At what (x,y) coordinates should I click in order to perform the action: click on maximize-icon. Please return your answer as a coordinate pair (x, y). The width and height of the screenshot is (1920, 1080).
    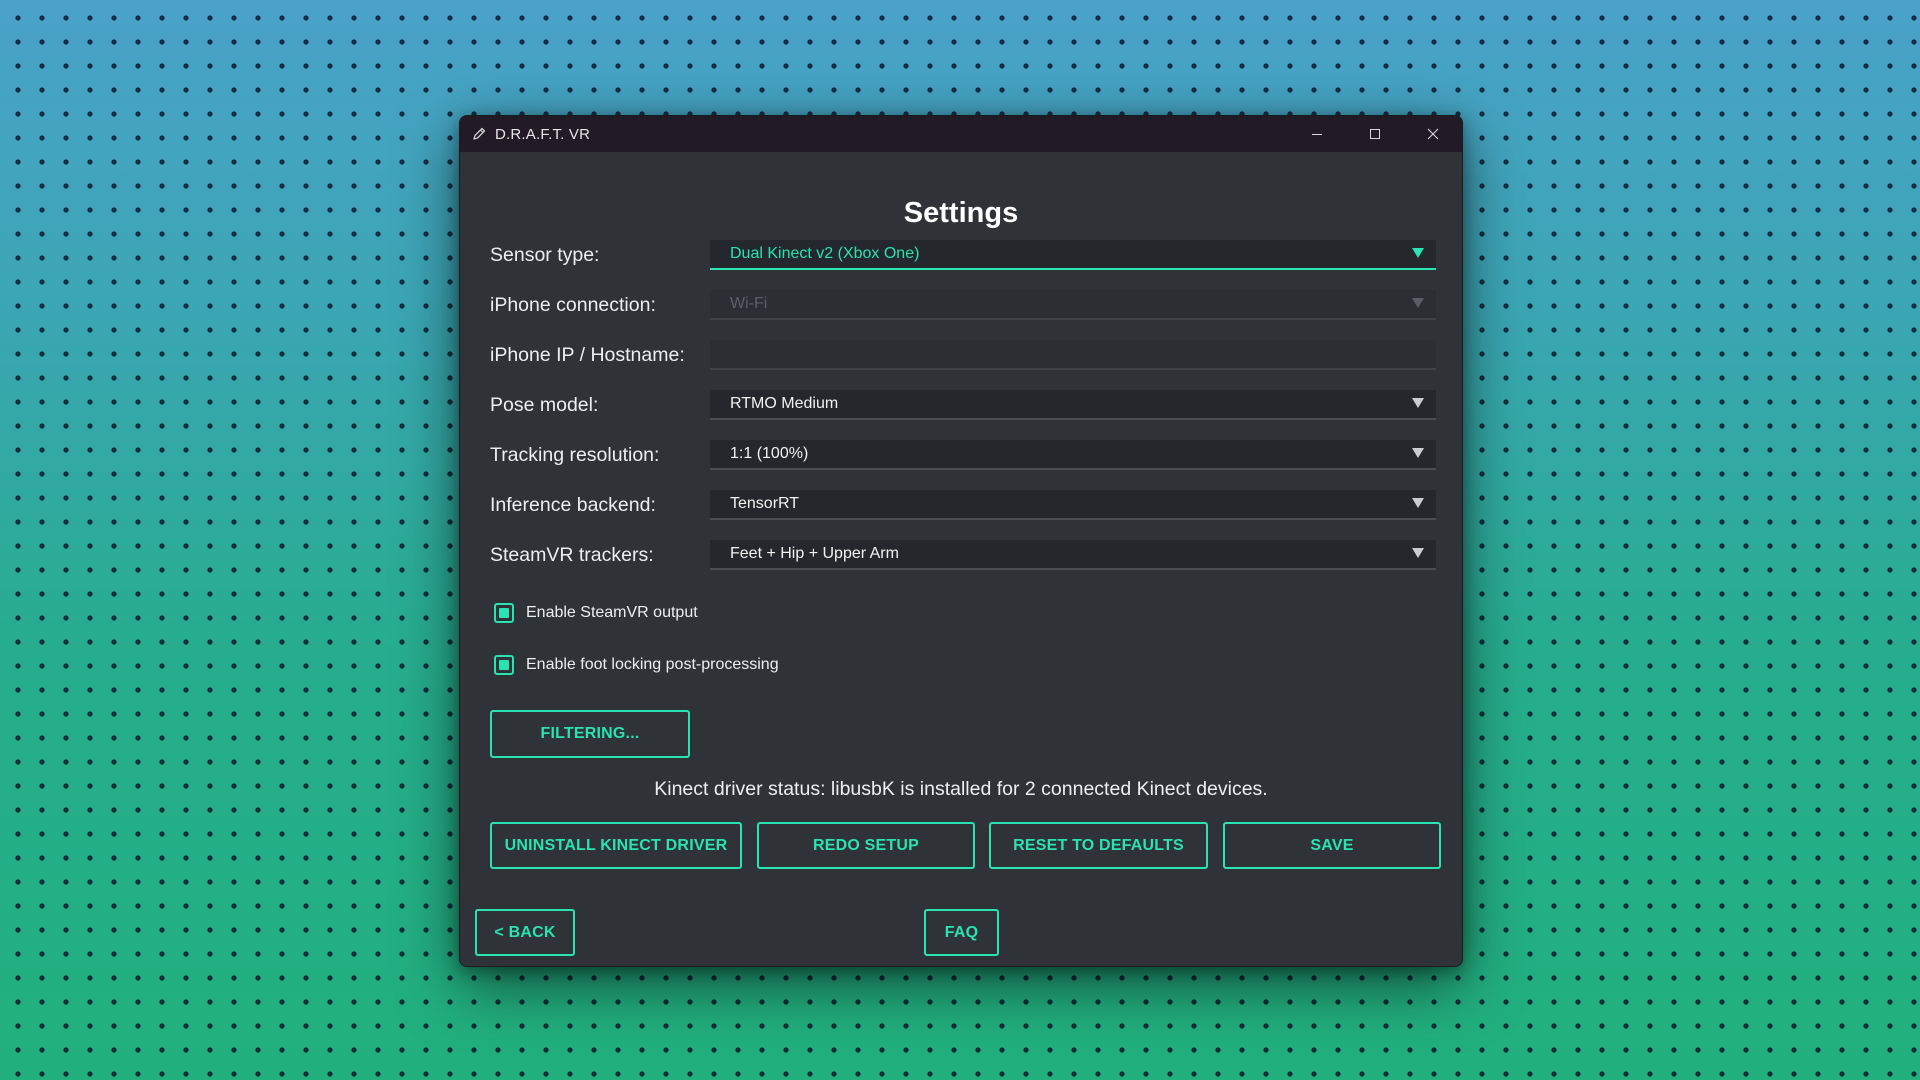
    Looking at the image, I should click on (1375, 134).